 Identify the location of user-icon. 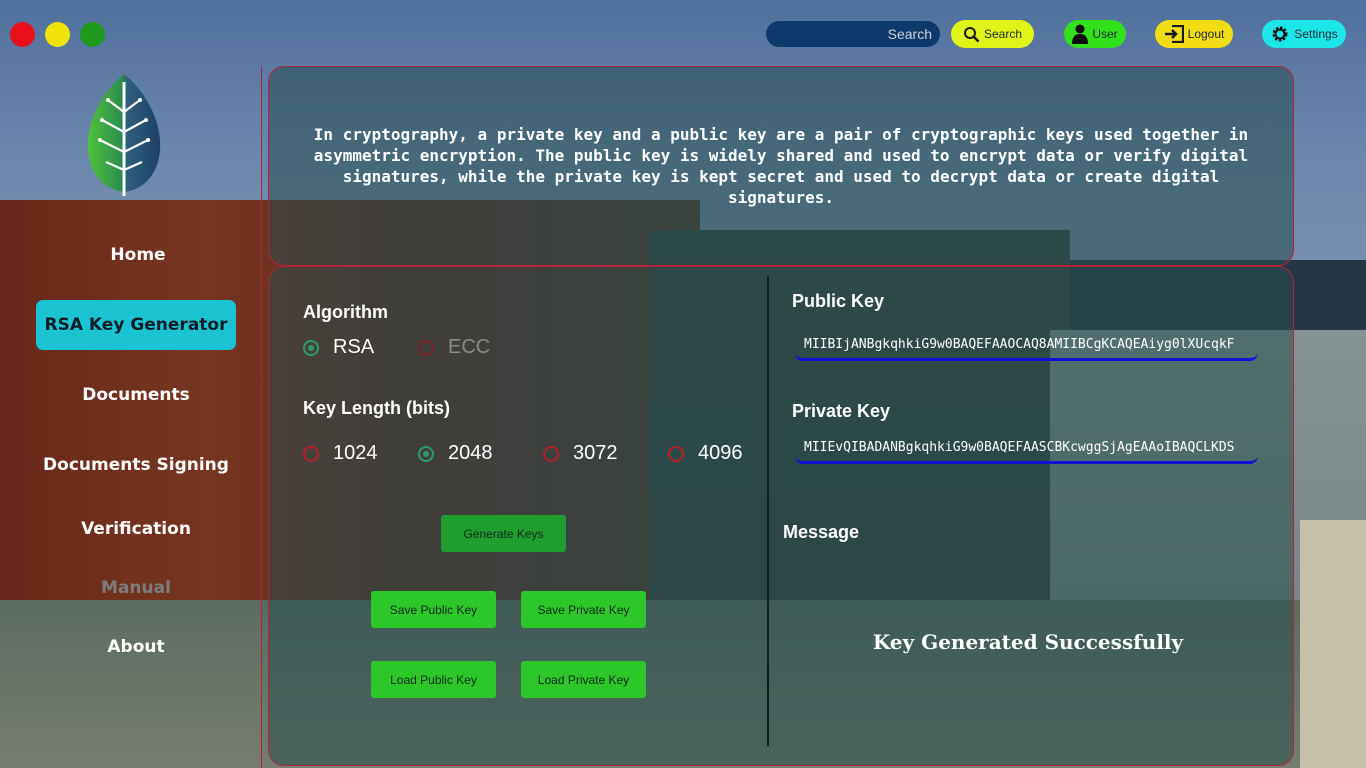
(1080, 34).